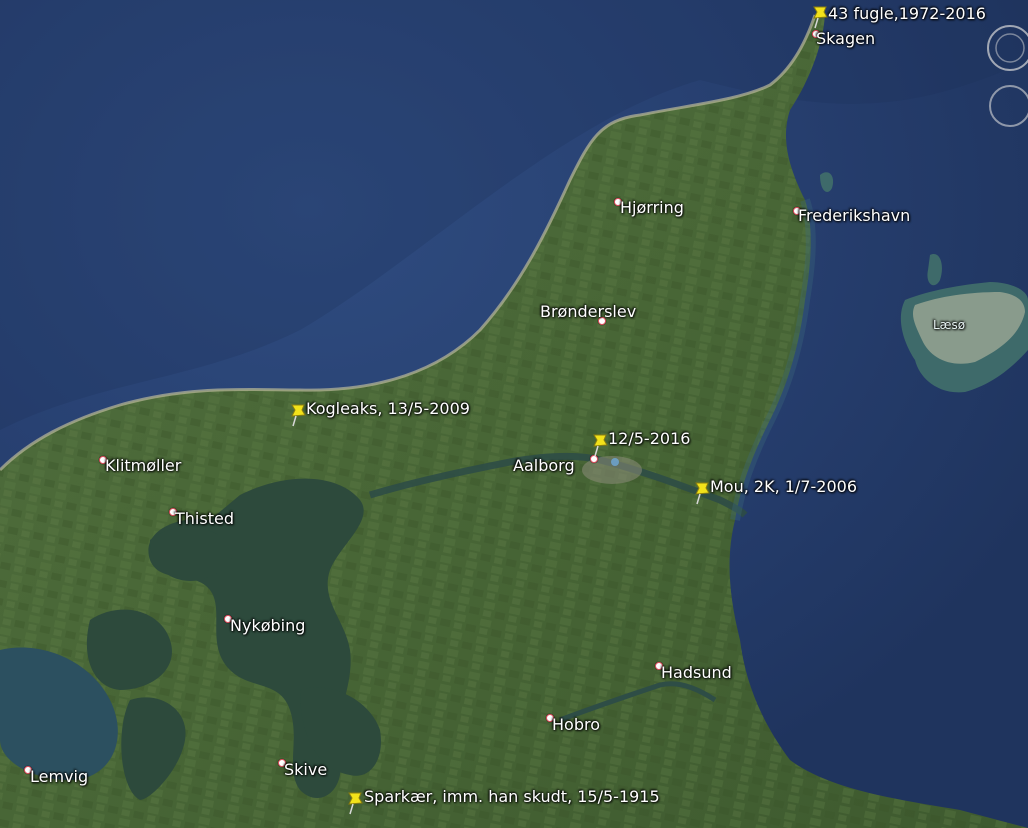  I want to click on placemark-label-mou: Mou, 2K, 1/7-2006, so click(783, 486).